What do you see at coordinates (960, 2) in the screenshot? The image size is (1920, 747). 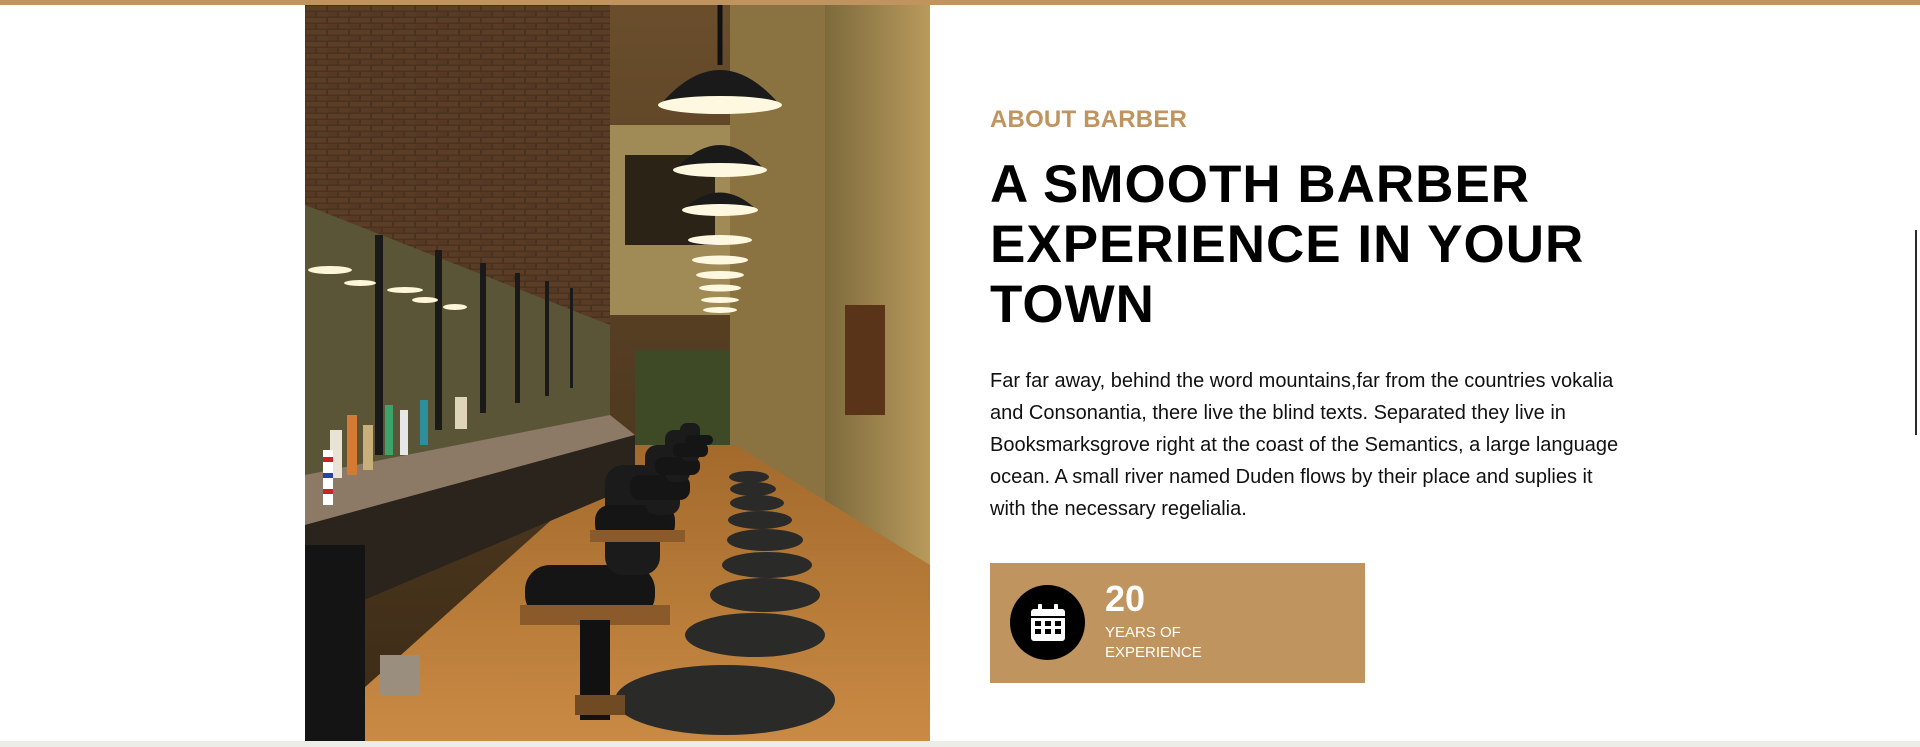 I see `top-accent-bar` at bounding box center [960, 2].